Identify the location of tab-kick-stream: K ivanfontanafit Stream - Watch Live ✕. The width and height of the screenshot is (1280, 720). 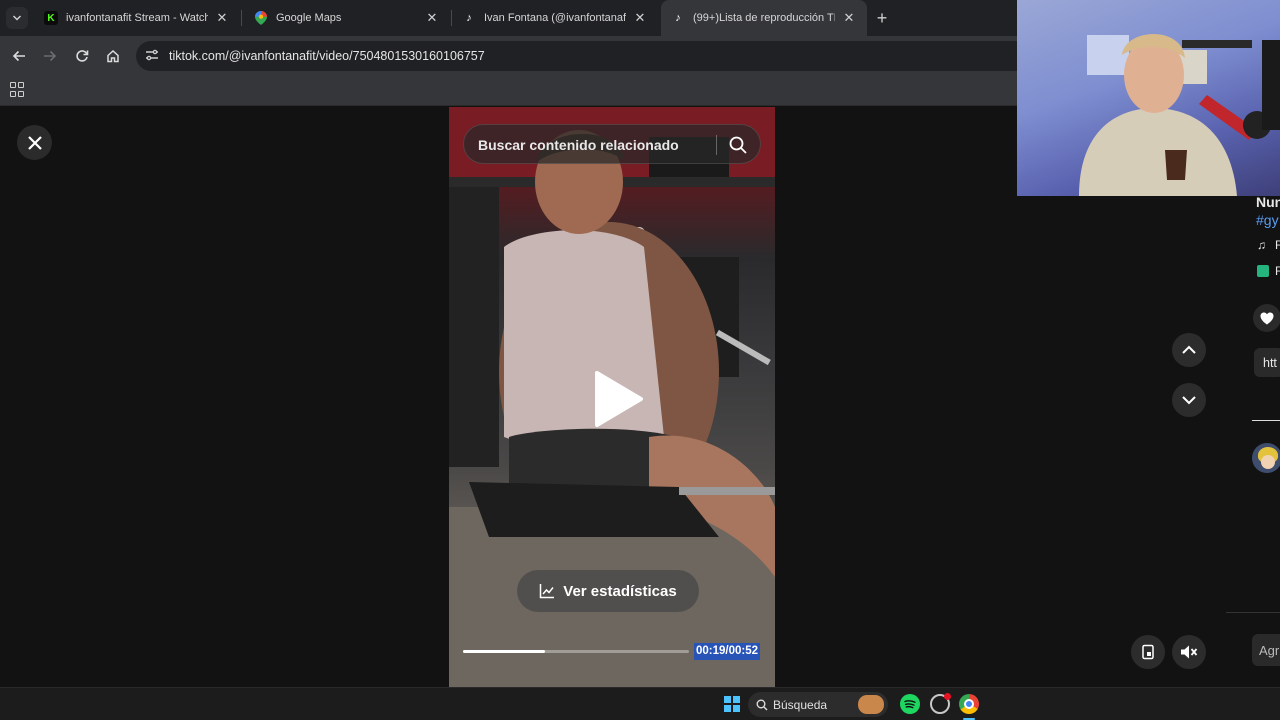
(137, 18).